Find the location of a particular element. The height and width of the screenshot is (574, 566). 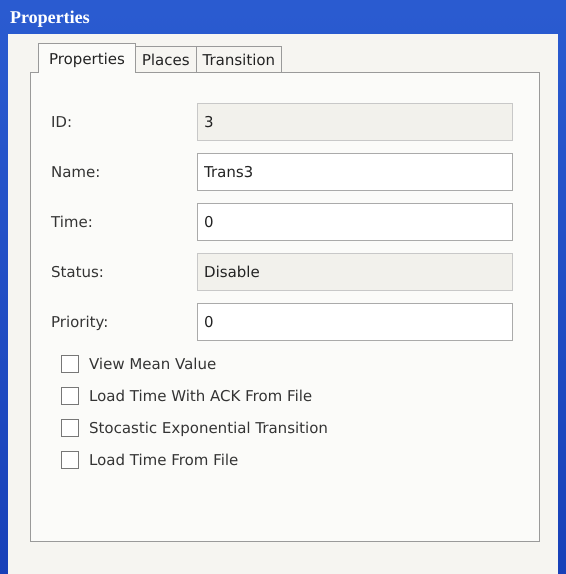

field-label: ID: is located at coordinates (62, 122).